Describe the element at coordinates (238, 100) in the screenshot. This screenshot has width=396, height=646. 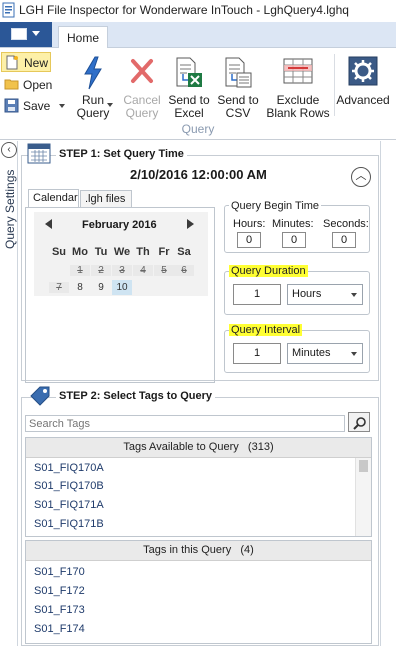
I see `send-csv-line1: Send to` at that location.